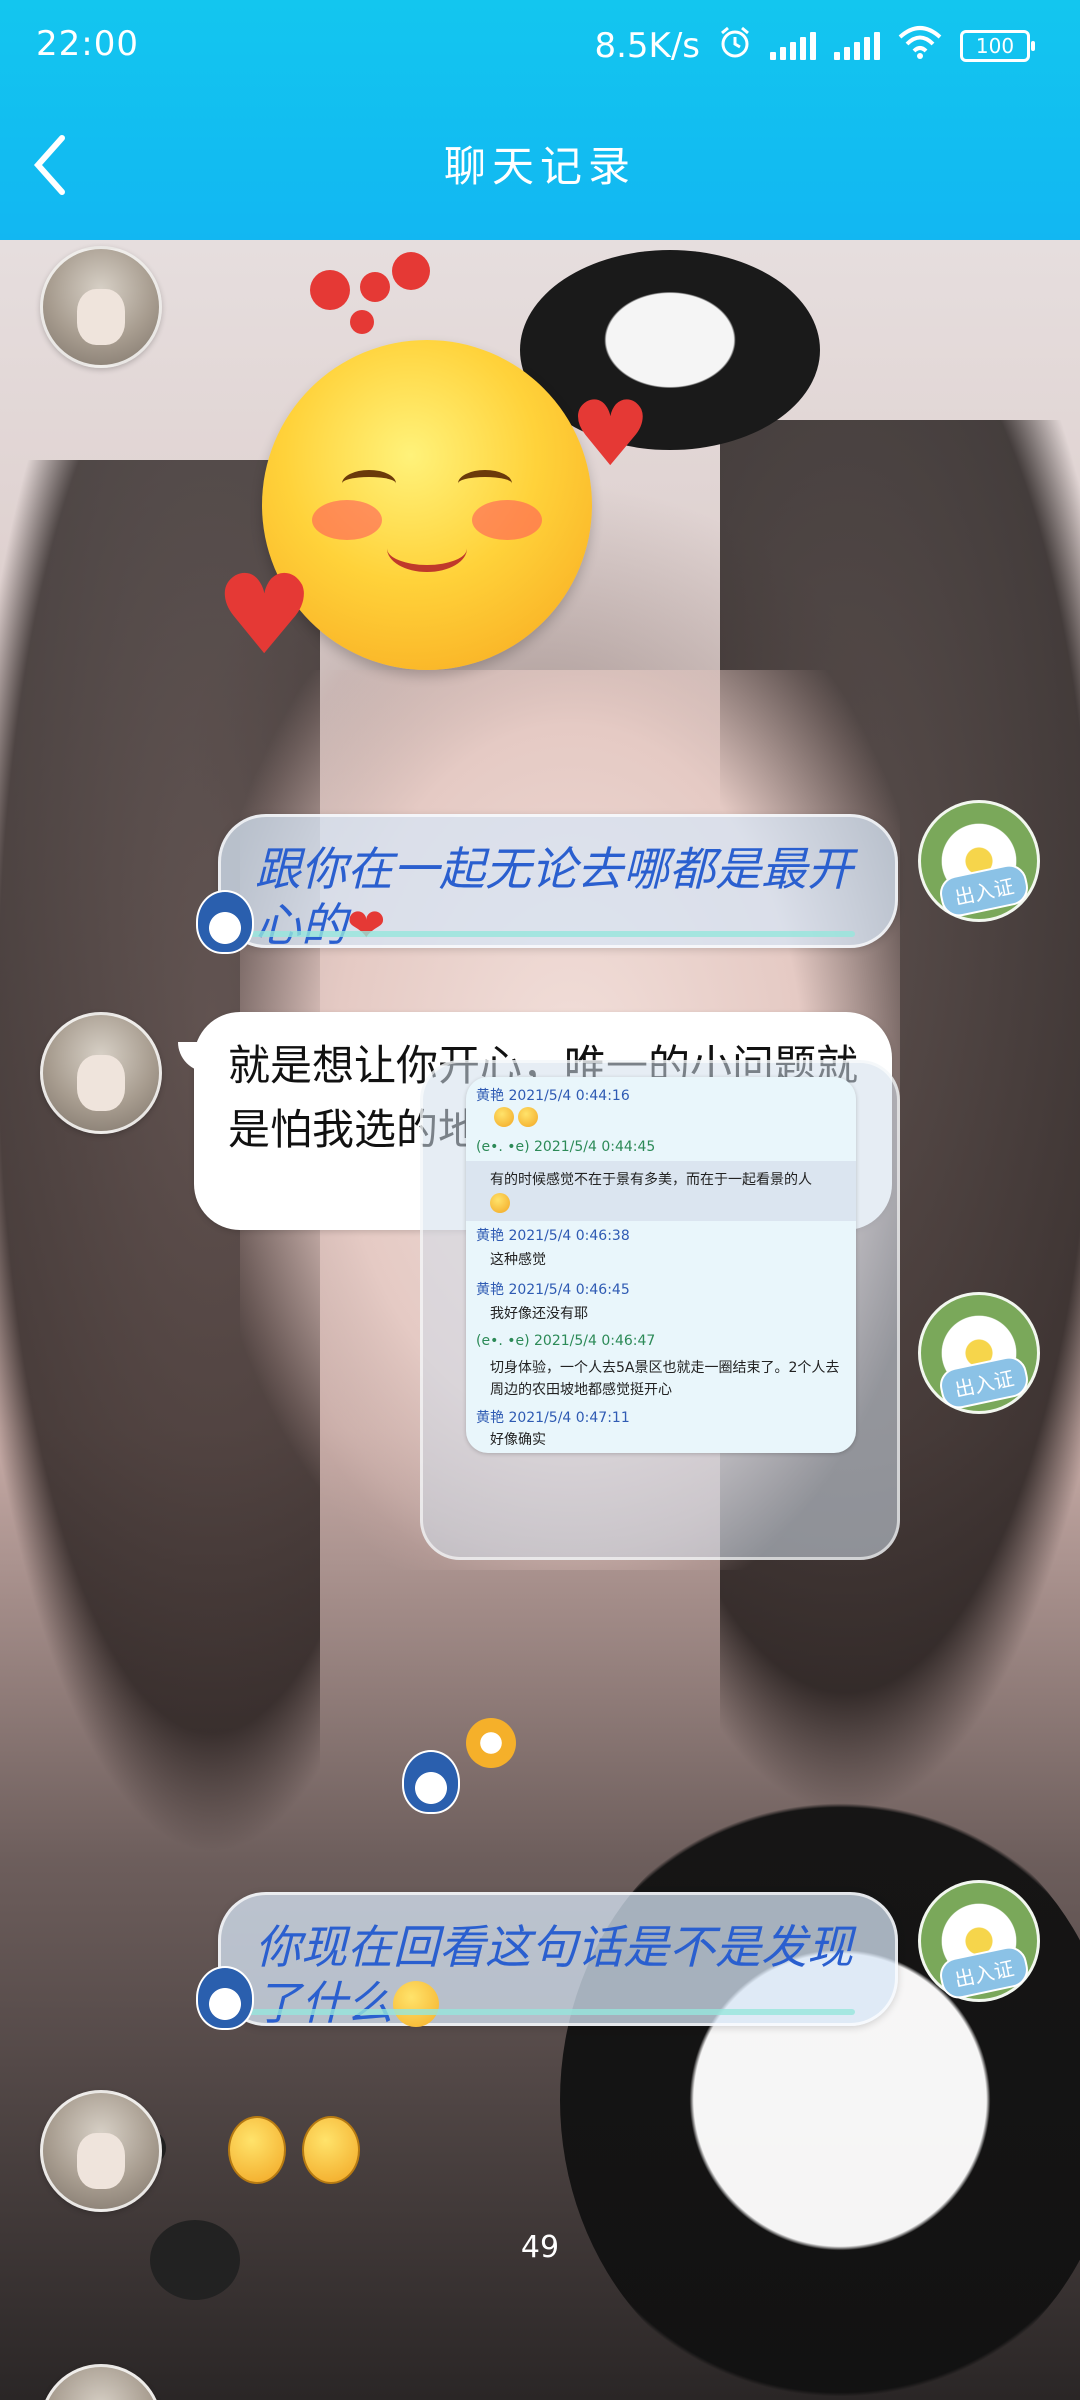  What do you see at coordinates (857, 46) in the screenshot?
I see `signal-hd-icon` at bounding box center [857, 46].